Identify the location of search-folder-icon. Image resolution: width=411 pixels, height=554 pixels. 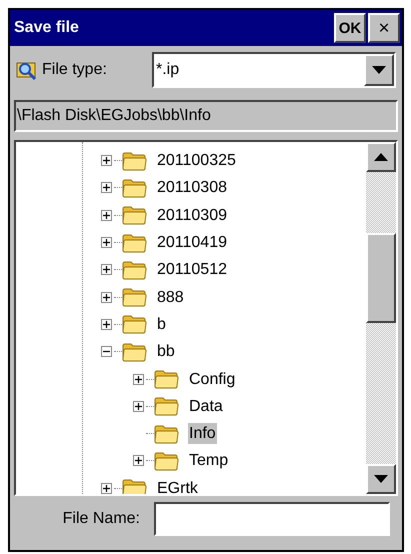
(27, 70).